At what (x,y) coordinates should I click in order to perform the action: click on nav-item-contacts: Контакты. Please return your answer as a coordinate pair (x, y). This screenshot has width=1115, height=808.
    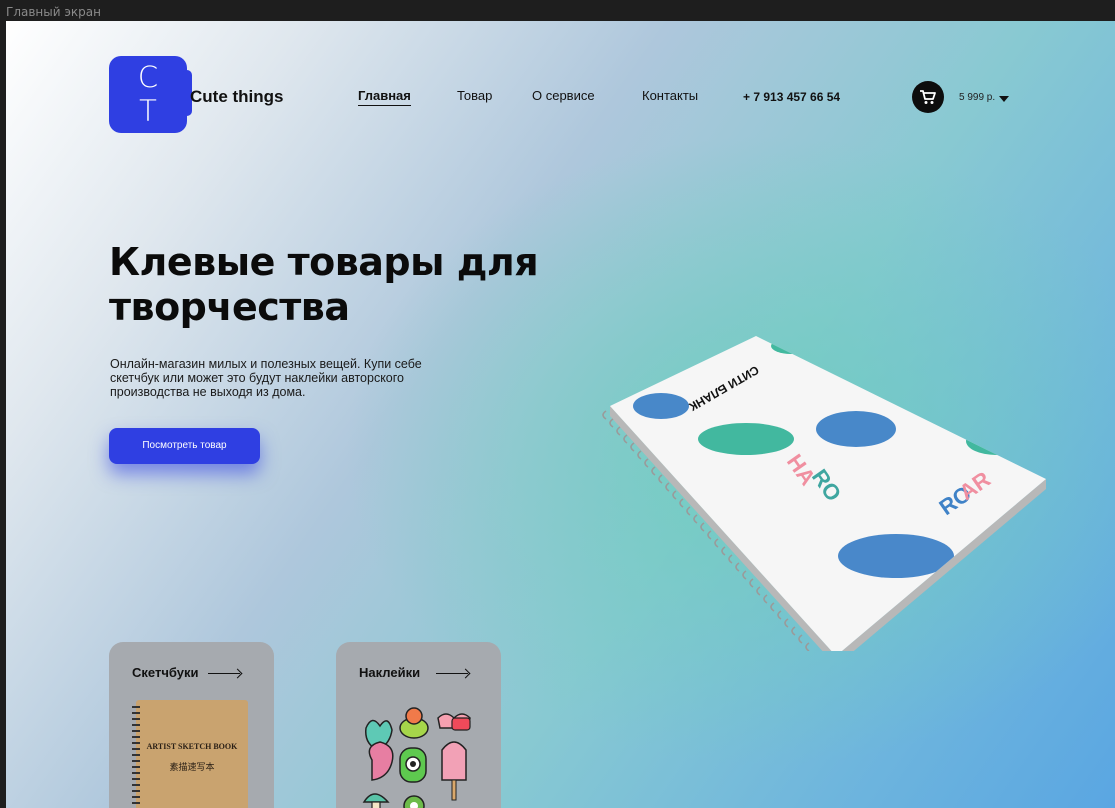
    Looking at the image, I should click on (670, 95).